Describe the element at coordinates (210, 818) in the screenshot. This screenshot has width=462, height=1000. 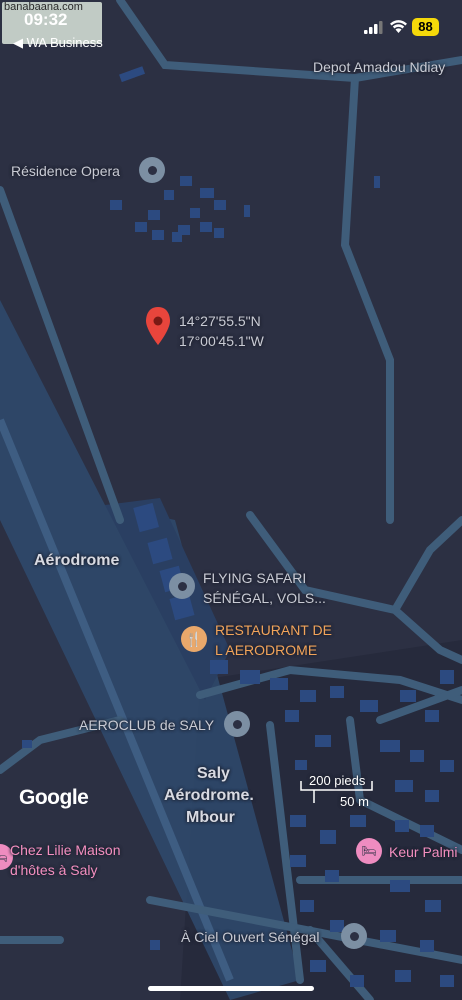
I see `label-saly-3: Mbour` at that location.